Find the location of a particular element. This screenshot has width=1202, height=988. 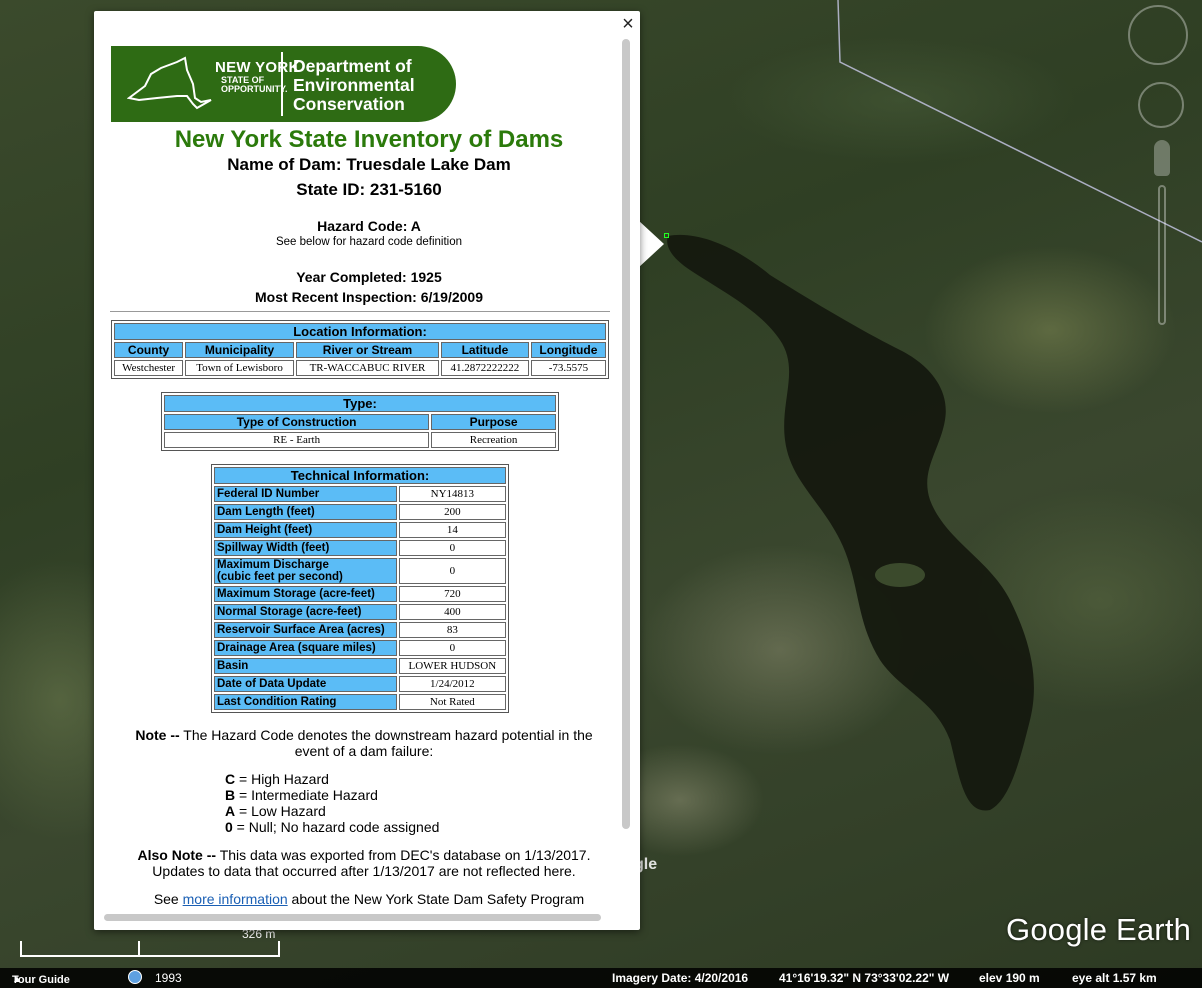

row-label: Dam Height (feet) is located at coordinates (305, 530).